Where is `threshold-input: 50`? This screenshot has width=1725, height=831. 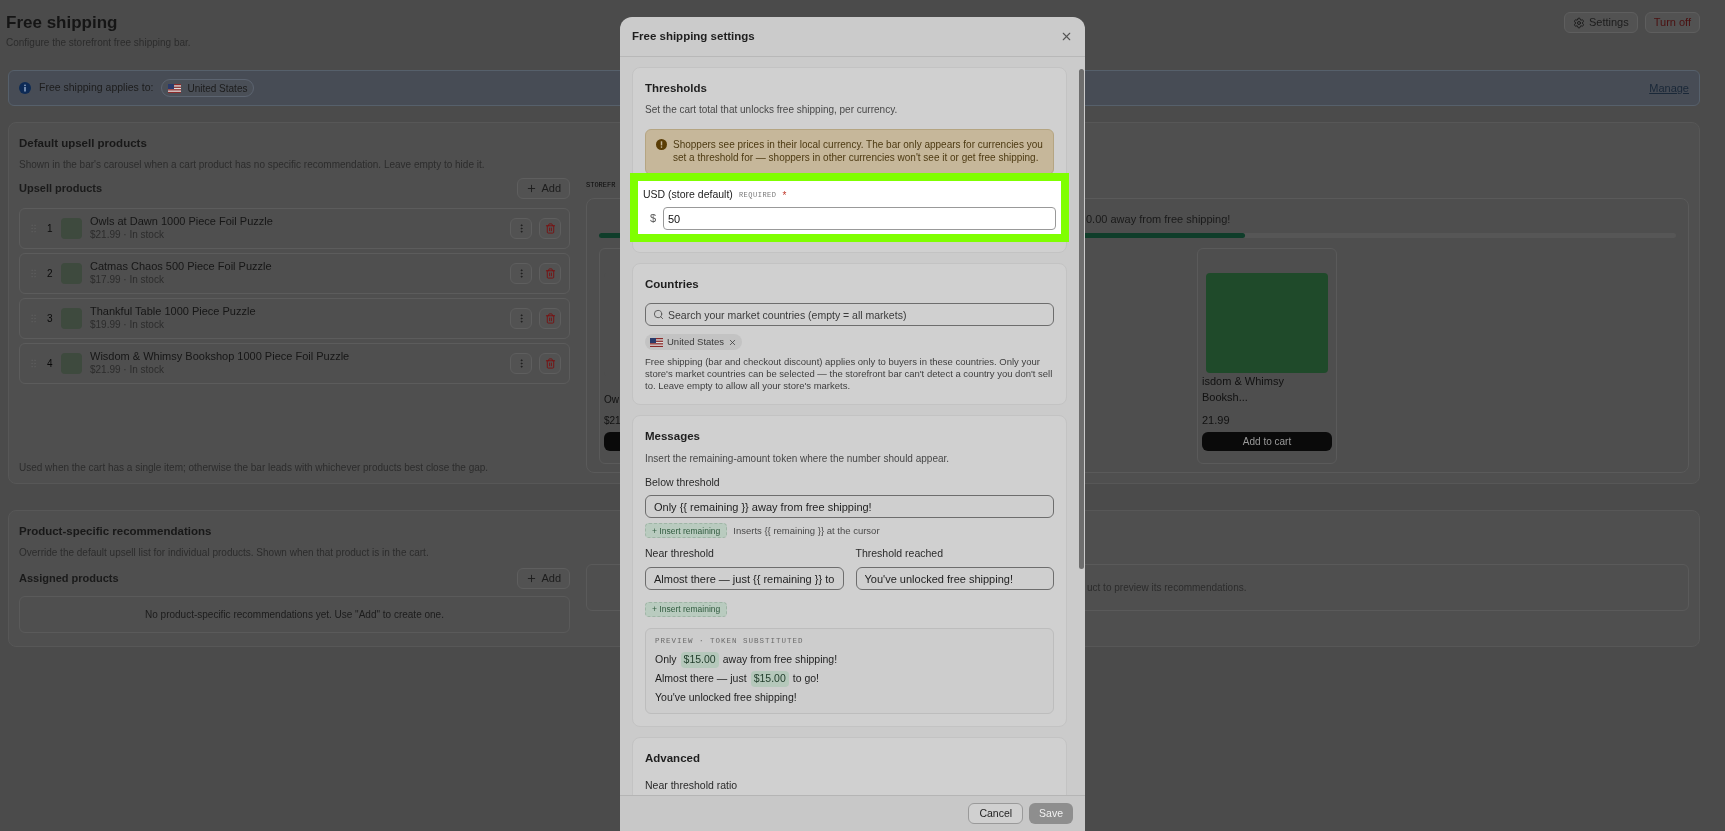 threshold-input: 50 is located at coordinates (859, 218).